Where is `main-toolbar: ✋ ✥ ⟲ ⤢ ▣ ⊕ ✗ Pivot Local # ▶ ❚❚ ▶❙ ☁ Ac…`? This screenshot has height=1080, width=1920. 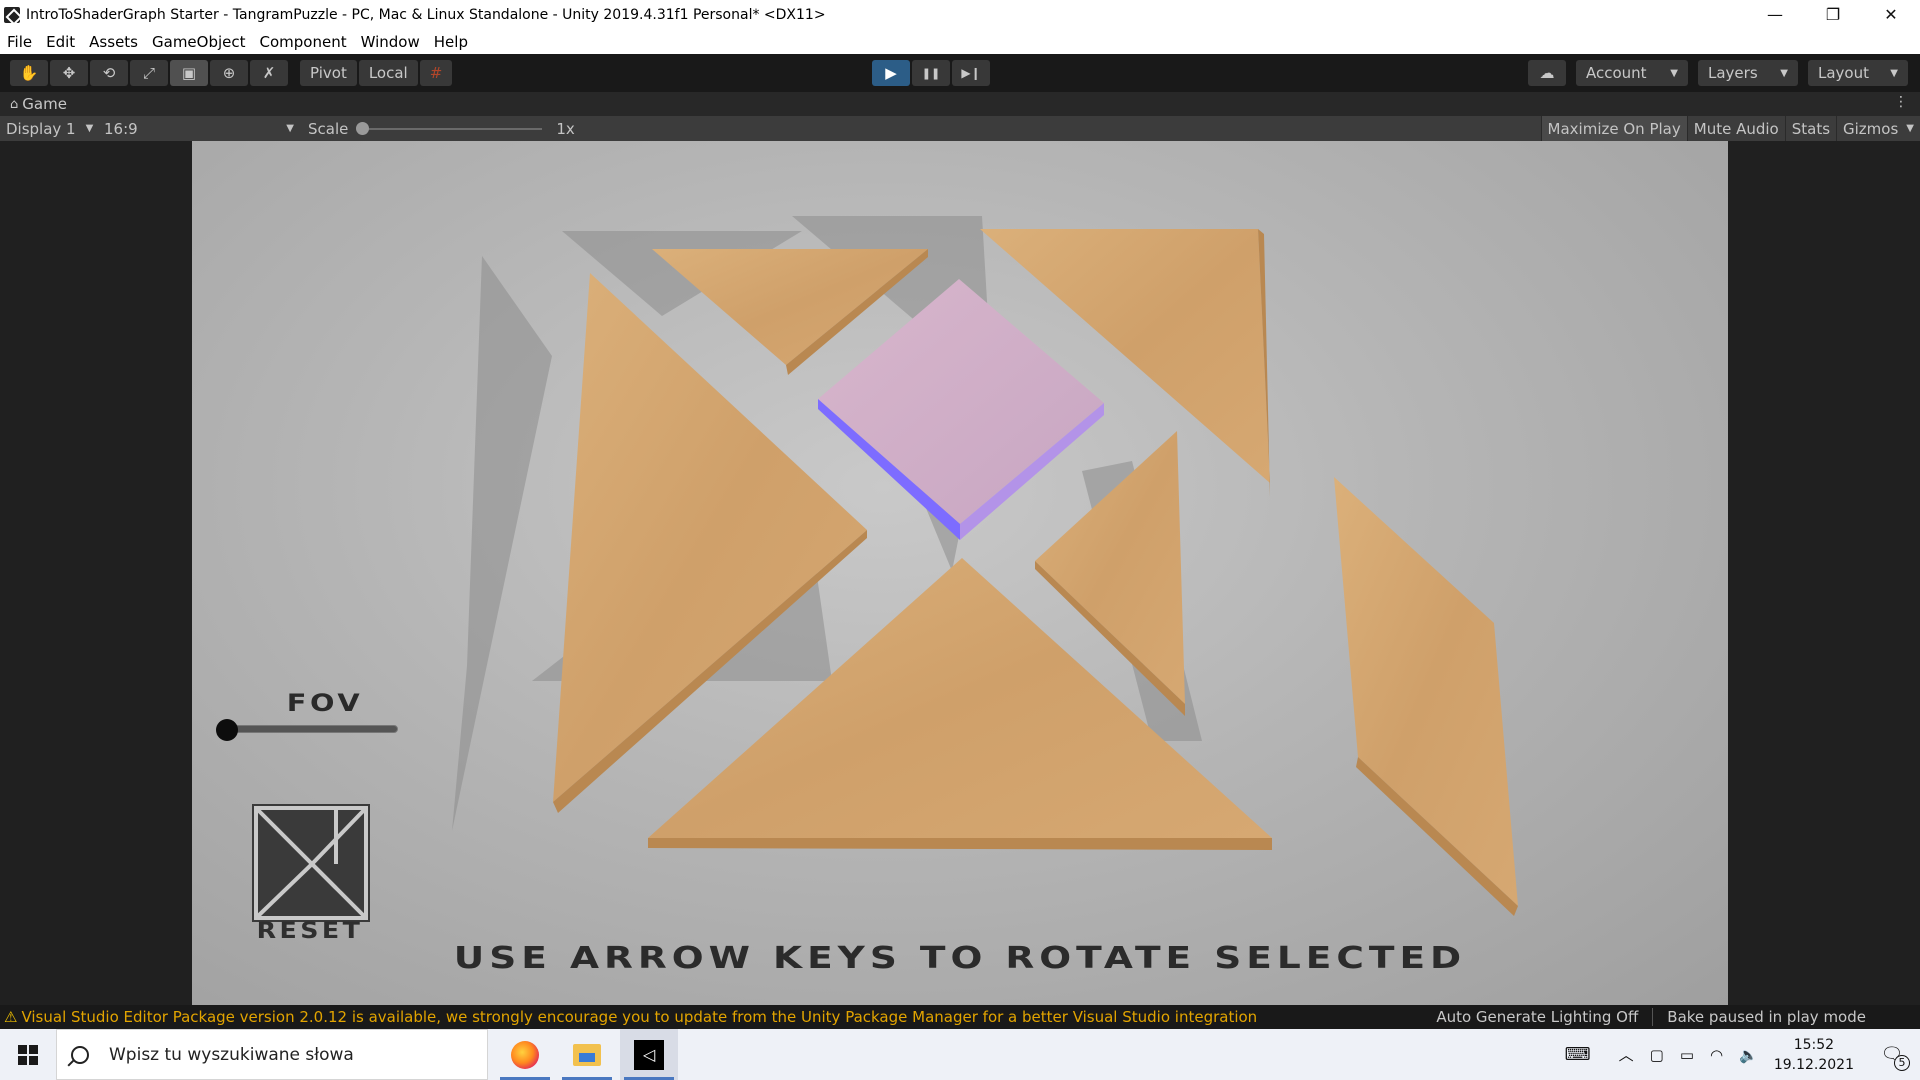
main-toolbar: ✋ ✥ ⟲ ⤢ ▣ ⊕ ✗ Pivot Local # ▶ ❚❚ ▶❙ ☁ Ac… is located at coordinates (960, 73).